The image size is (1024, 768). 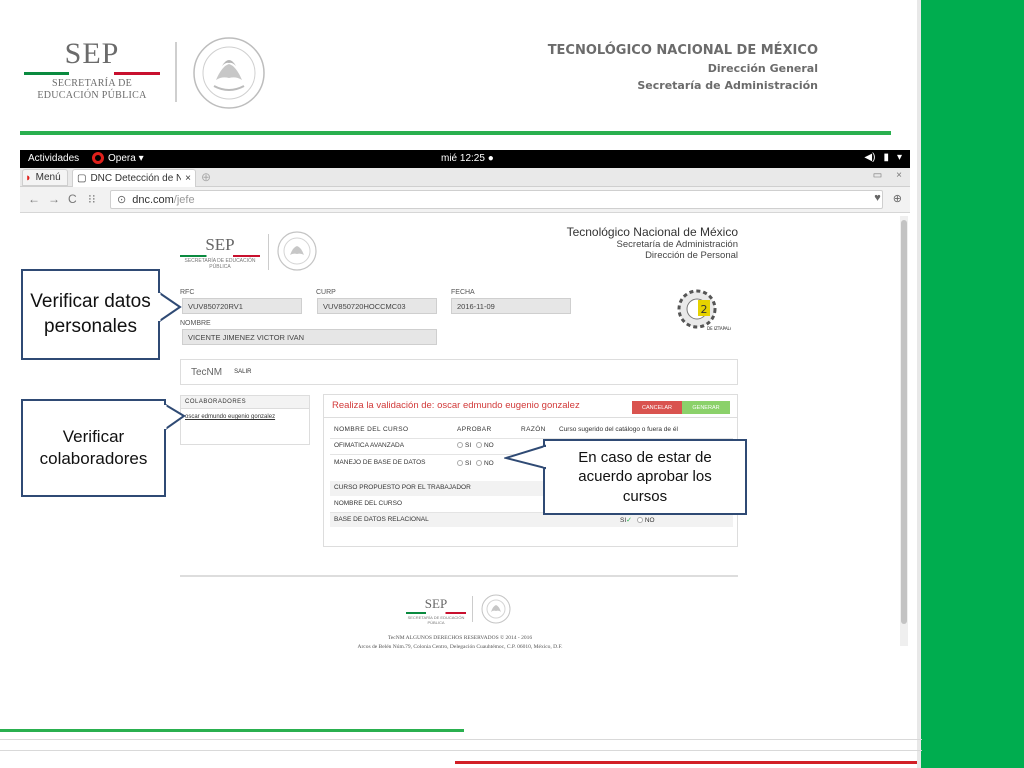 I want to click on nombre-label: NOMBRE, so click(x=195, y=323).